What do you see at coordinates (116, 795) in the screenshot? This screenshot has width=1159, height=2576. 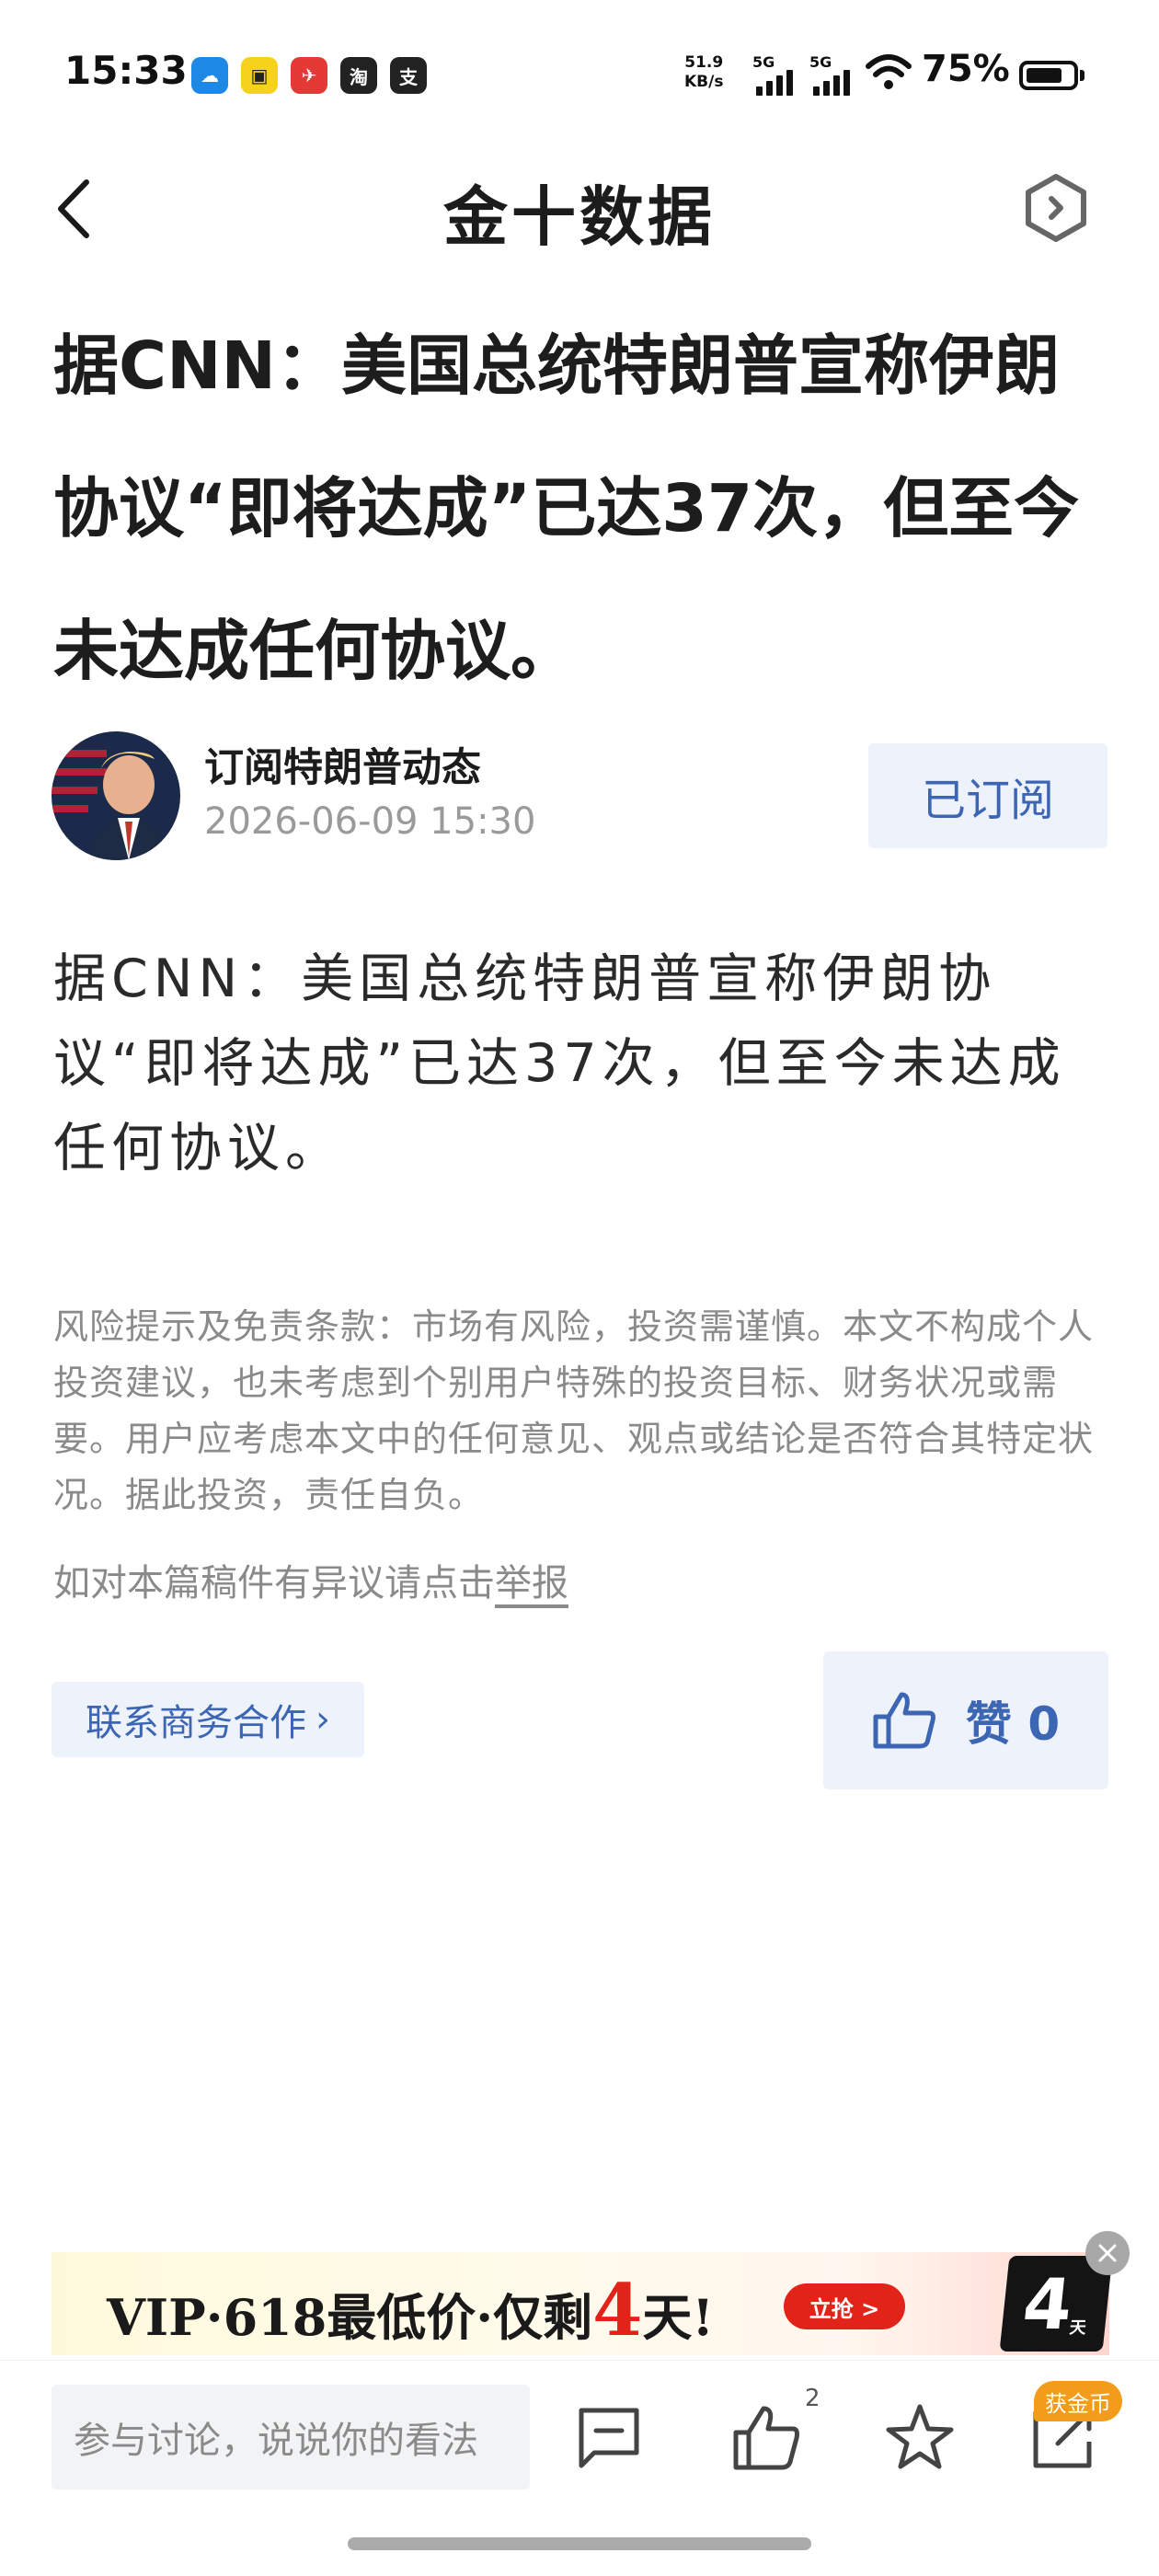 I see `author-avatar` at bounding box center [116, 795].